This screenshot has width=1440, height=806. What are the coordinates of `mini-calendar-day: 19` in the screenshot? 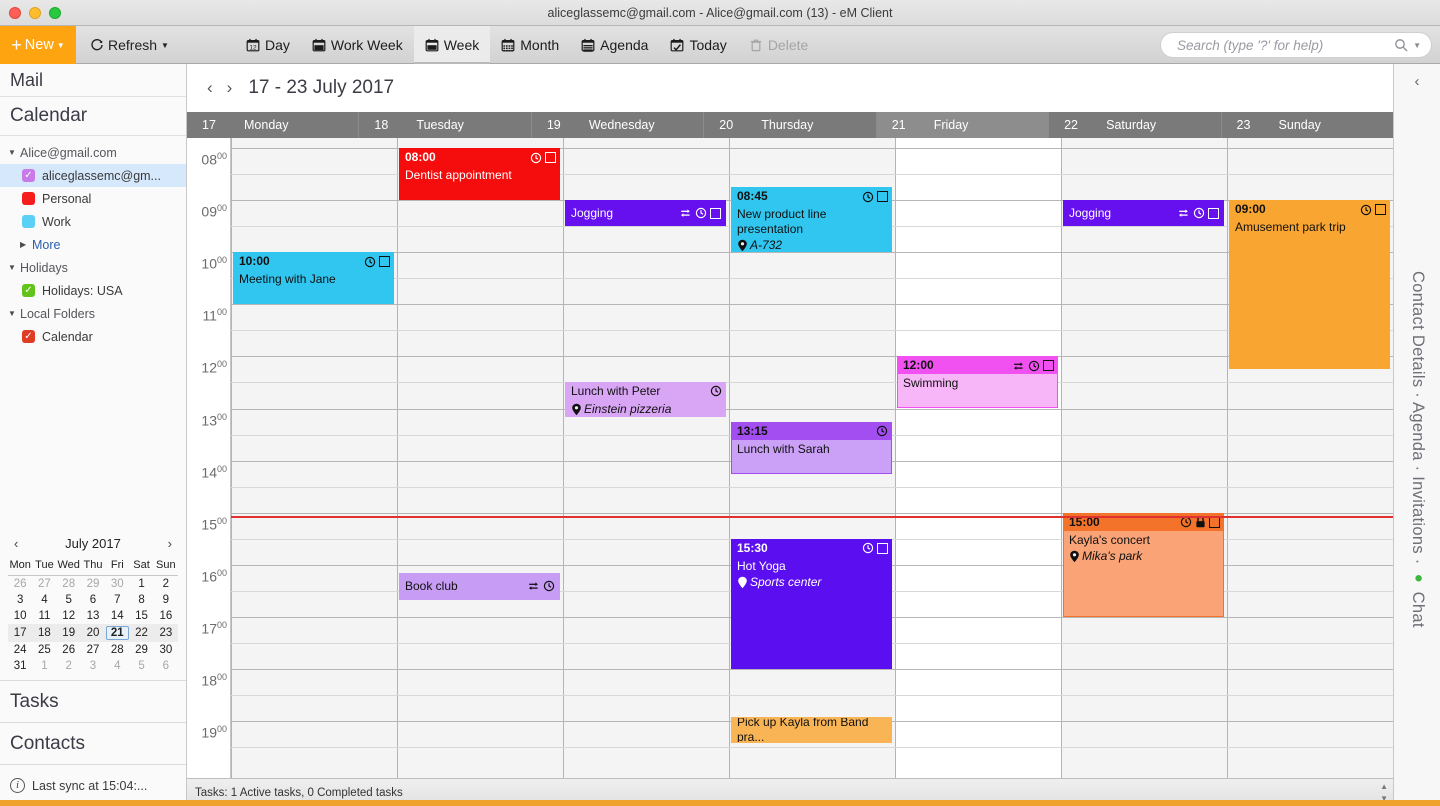 It's located at (68, 633).